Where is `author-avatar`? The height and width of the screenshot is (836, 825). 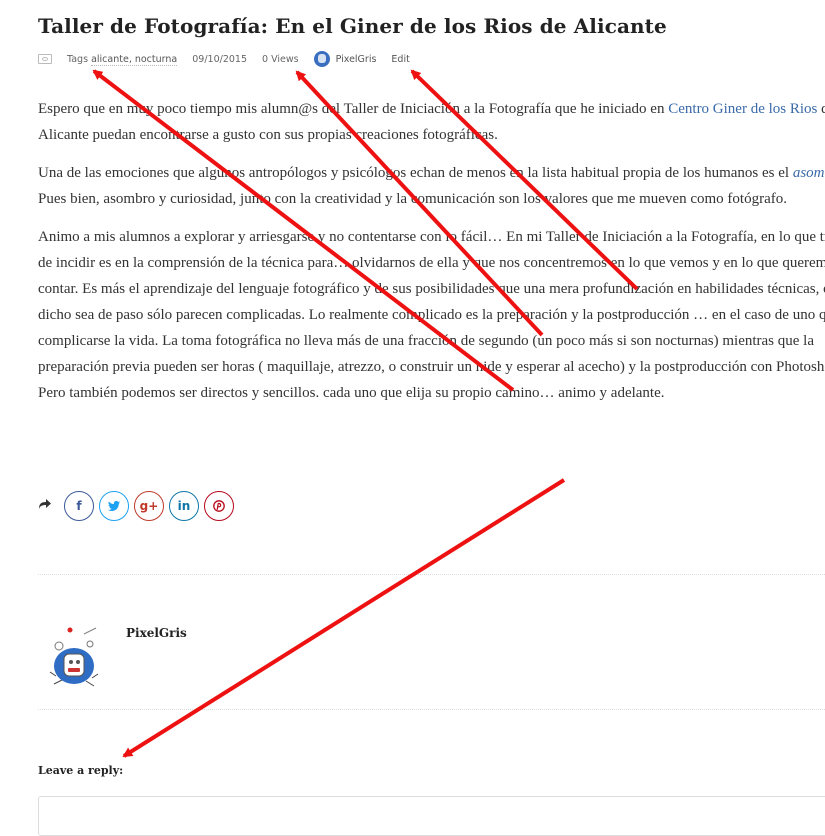 author-avatar is located at coordinates (74, 657).